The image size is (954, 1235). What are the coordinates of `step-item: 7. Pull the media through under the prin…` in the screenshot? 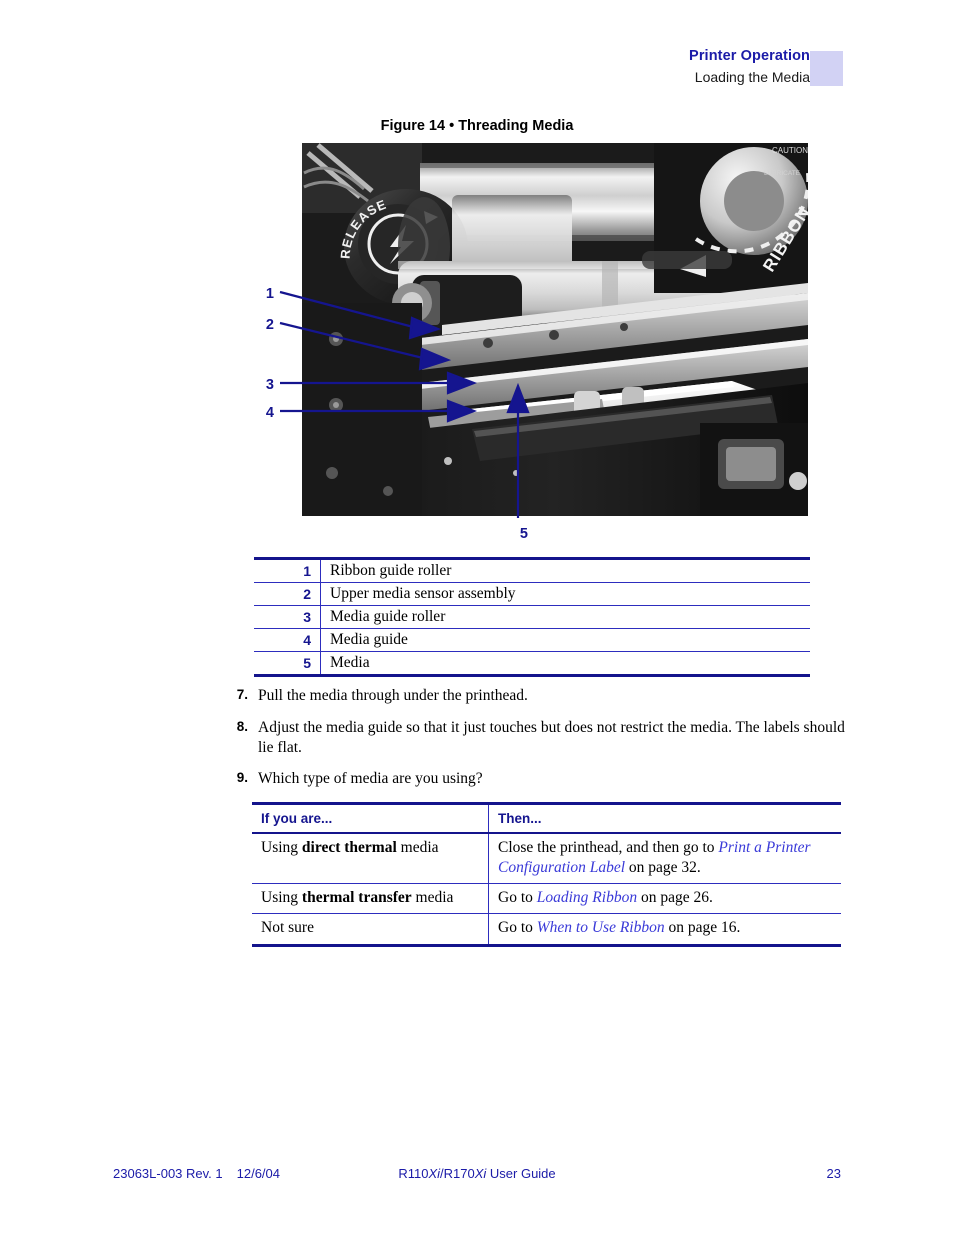 It's located at (536, 696).